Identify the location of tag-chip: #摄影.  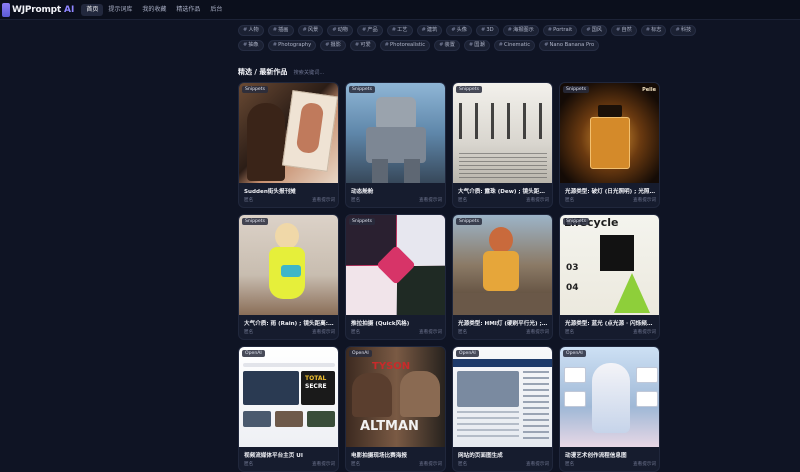
(333, 45).